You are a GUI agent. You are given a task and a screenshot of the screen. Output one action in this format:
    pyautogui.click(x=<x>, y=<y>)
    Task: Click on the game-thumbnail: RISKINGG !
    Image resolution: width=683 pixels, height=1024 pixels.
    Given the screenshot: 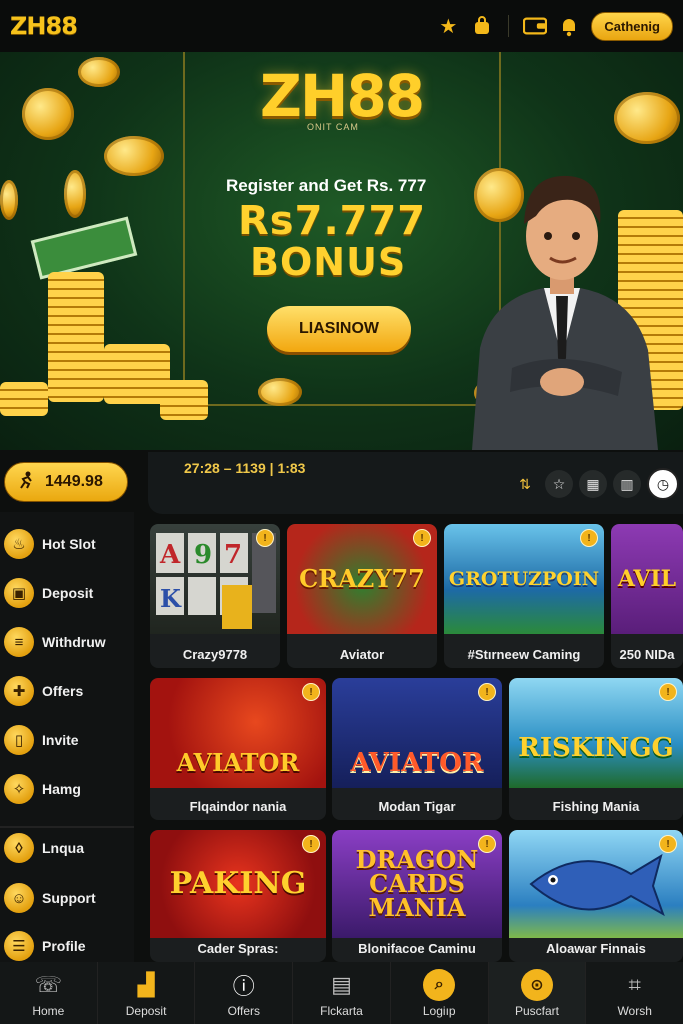 What is the action you would take?
    pyautogui.click(x=596, y=733)
    